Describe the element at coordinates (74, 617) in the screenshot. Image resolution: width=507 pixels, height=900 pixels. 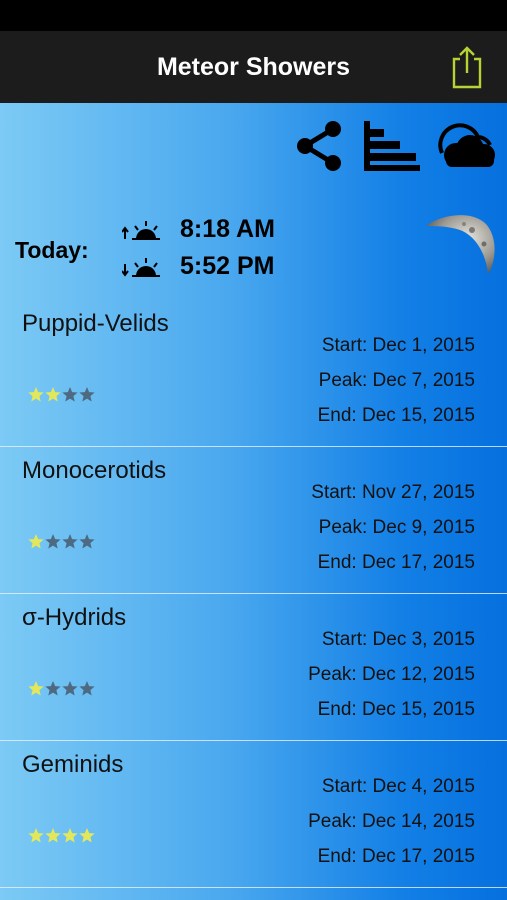
I see `shower-name: σ-Hydrids` at that location.